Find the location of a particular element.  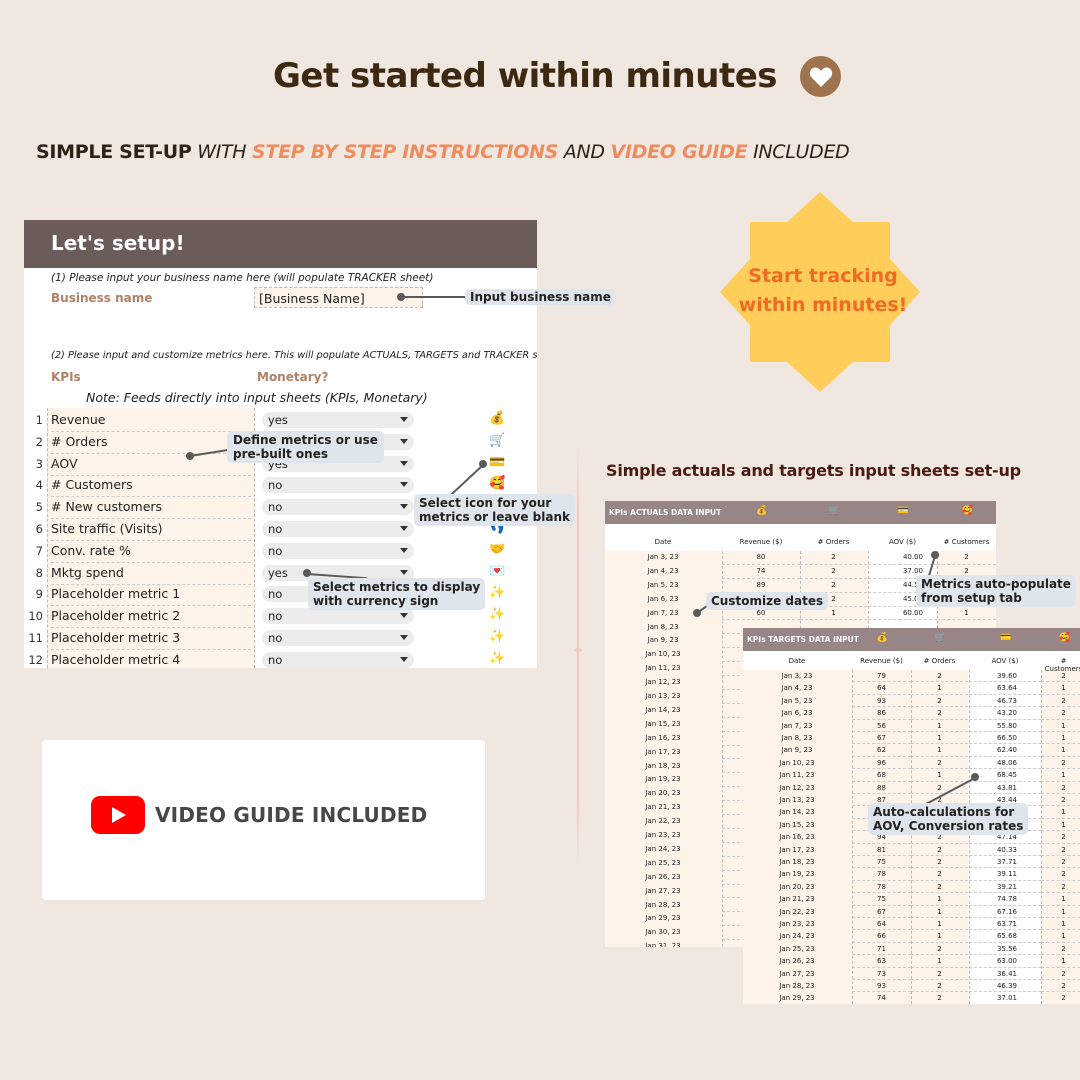

date-cell: Jan 18, 23 is located at coordinates (797, 862).